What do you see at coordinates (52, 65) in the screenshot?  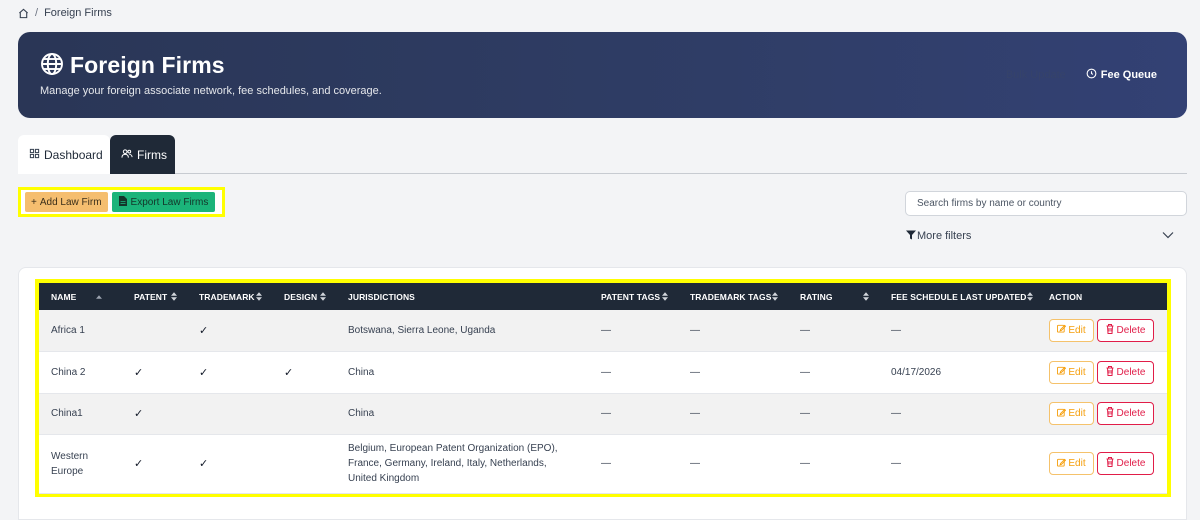 I see `globe-icon` at bounding box center [52, 65].